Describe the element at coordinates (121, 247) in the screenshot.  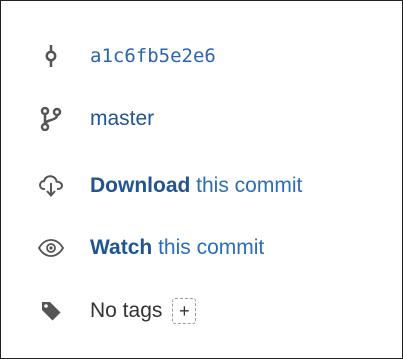
I see `watch-action-label: Watch` at that location.